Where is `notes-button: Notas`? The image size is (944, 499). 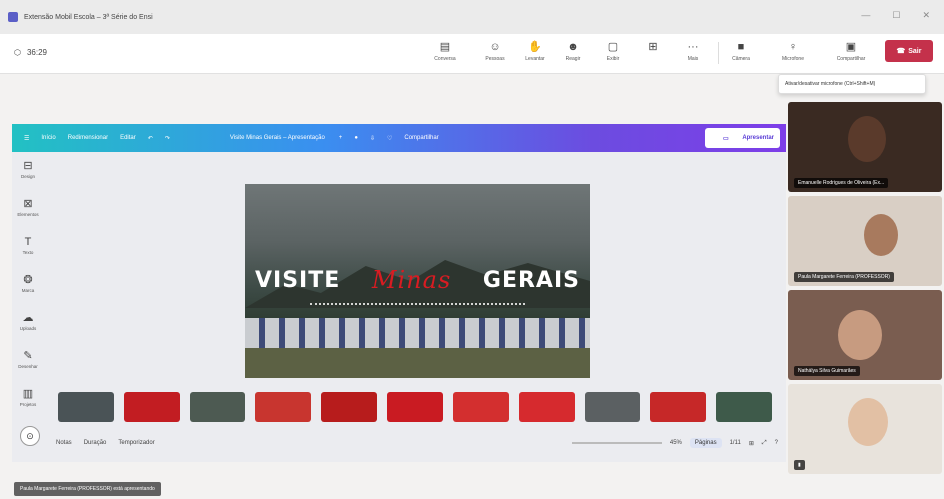
notes-button: Notas is located at coordinates (64, 443).